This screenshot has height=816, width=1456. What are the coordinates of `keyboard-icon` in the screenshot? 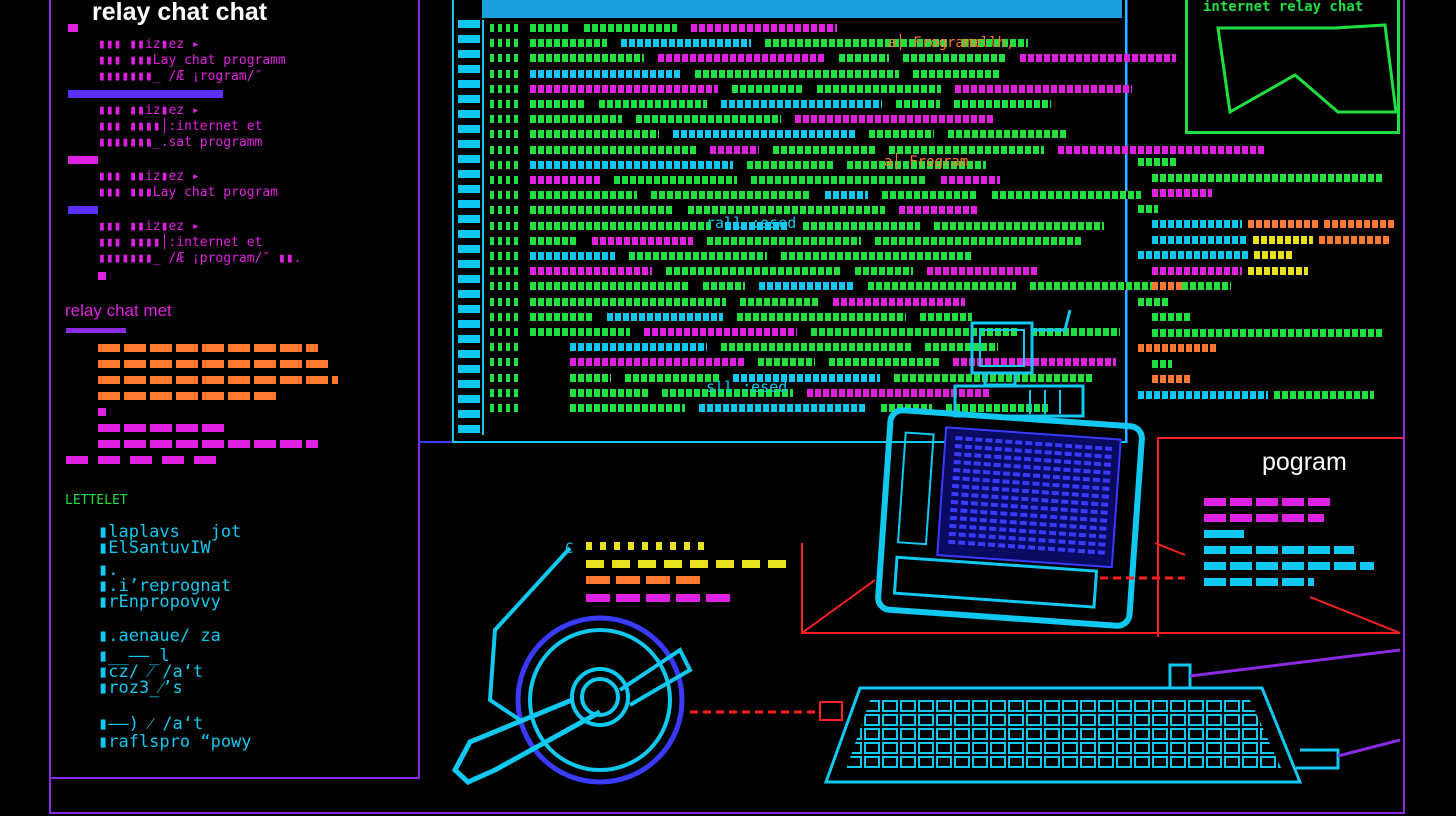 It's located at (1112, 716).